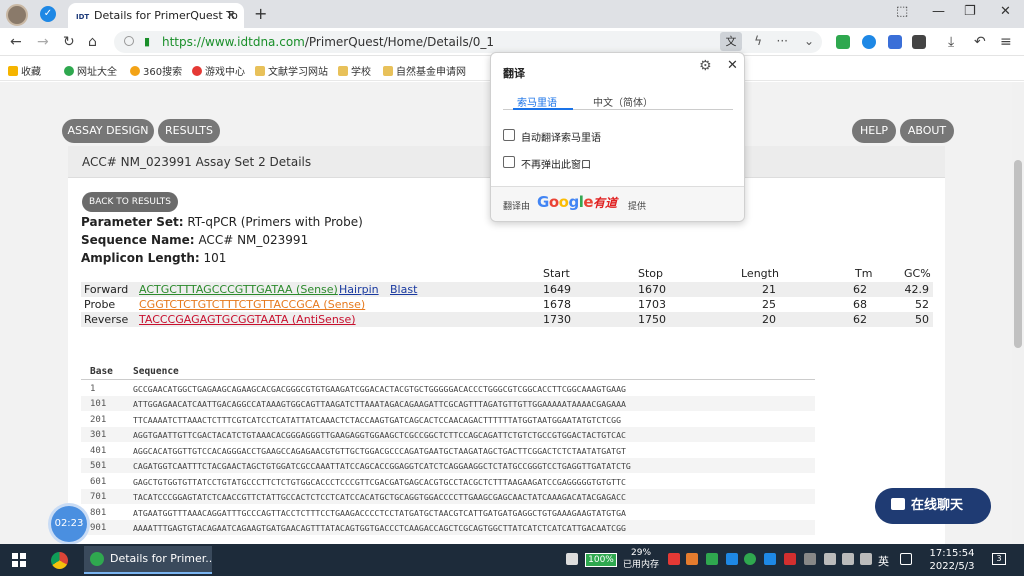 The image size is (1024, 576). I want to click on bookmark-game-center: 游戏中心, so click(218, 70).